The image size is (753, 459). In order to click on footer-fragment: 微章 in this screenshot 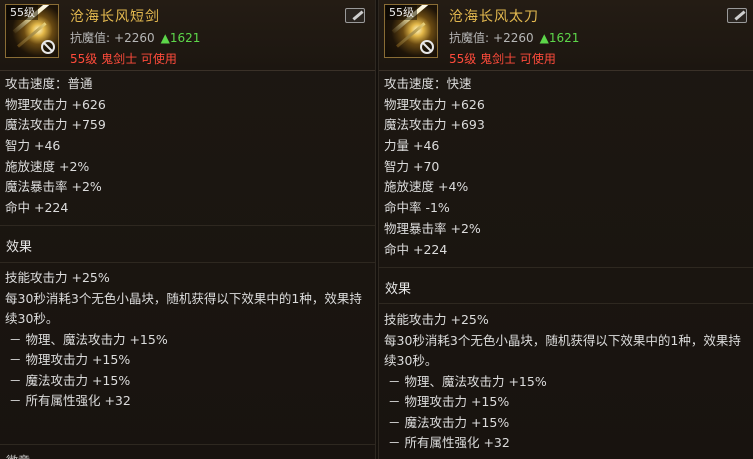, I will do `click(18, 455)`.